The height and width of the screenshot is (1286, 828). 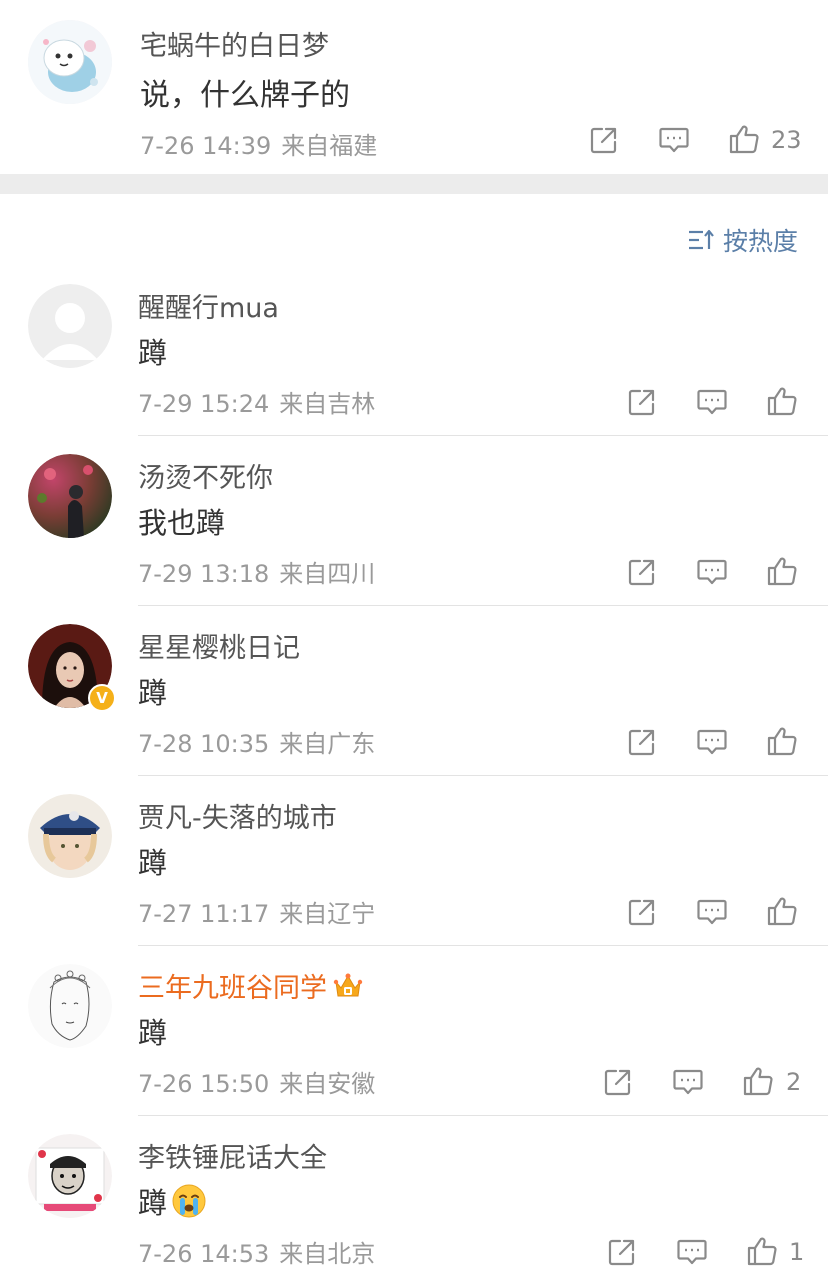 I want to click on username: 星星樱桃日记, so click(x=219, y=645).